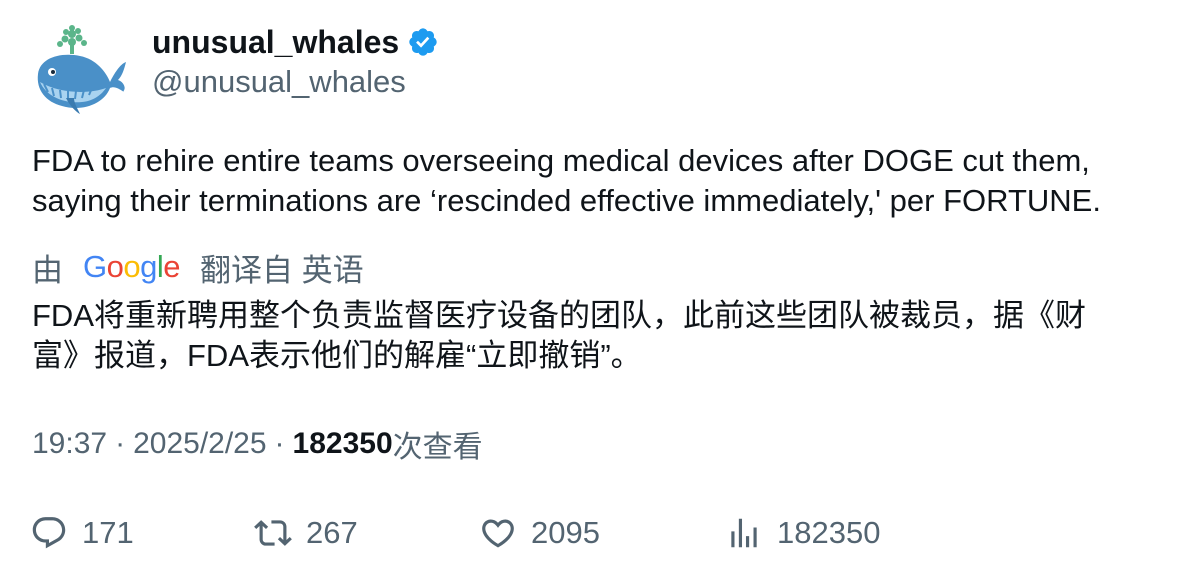 This screenshot has height=578, width=1196. What do you see at coordinates (295, 82) in the screenshot?
I see `user-handle: @unusual_whales` at bounding box center [295, 82].